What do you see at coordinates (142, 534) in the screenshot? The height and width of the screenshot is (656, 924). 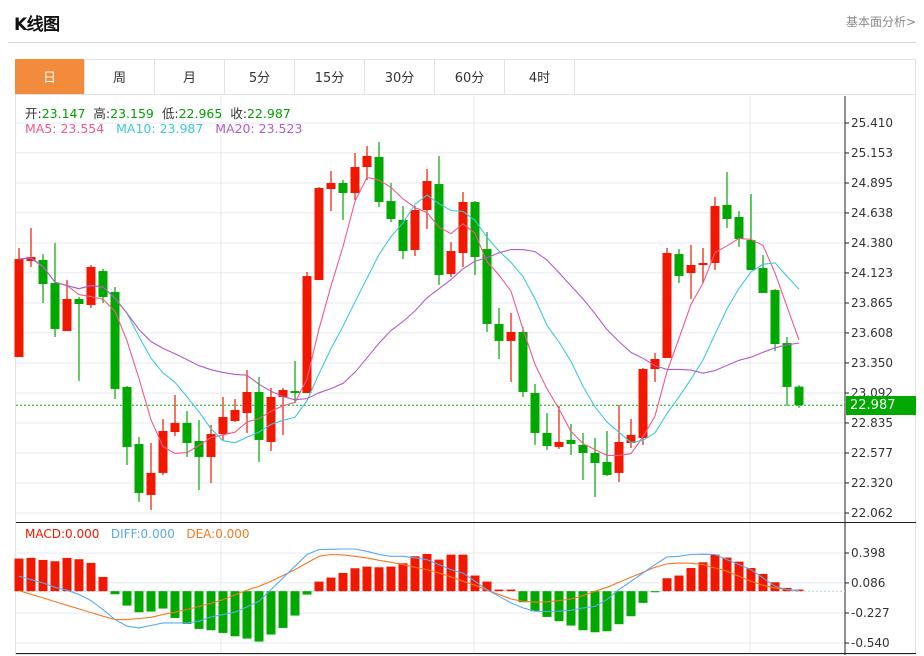 I see `diff-value: DIFF:0.000` at bounding box center [142, 534].